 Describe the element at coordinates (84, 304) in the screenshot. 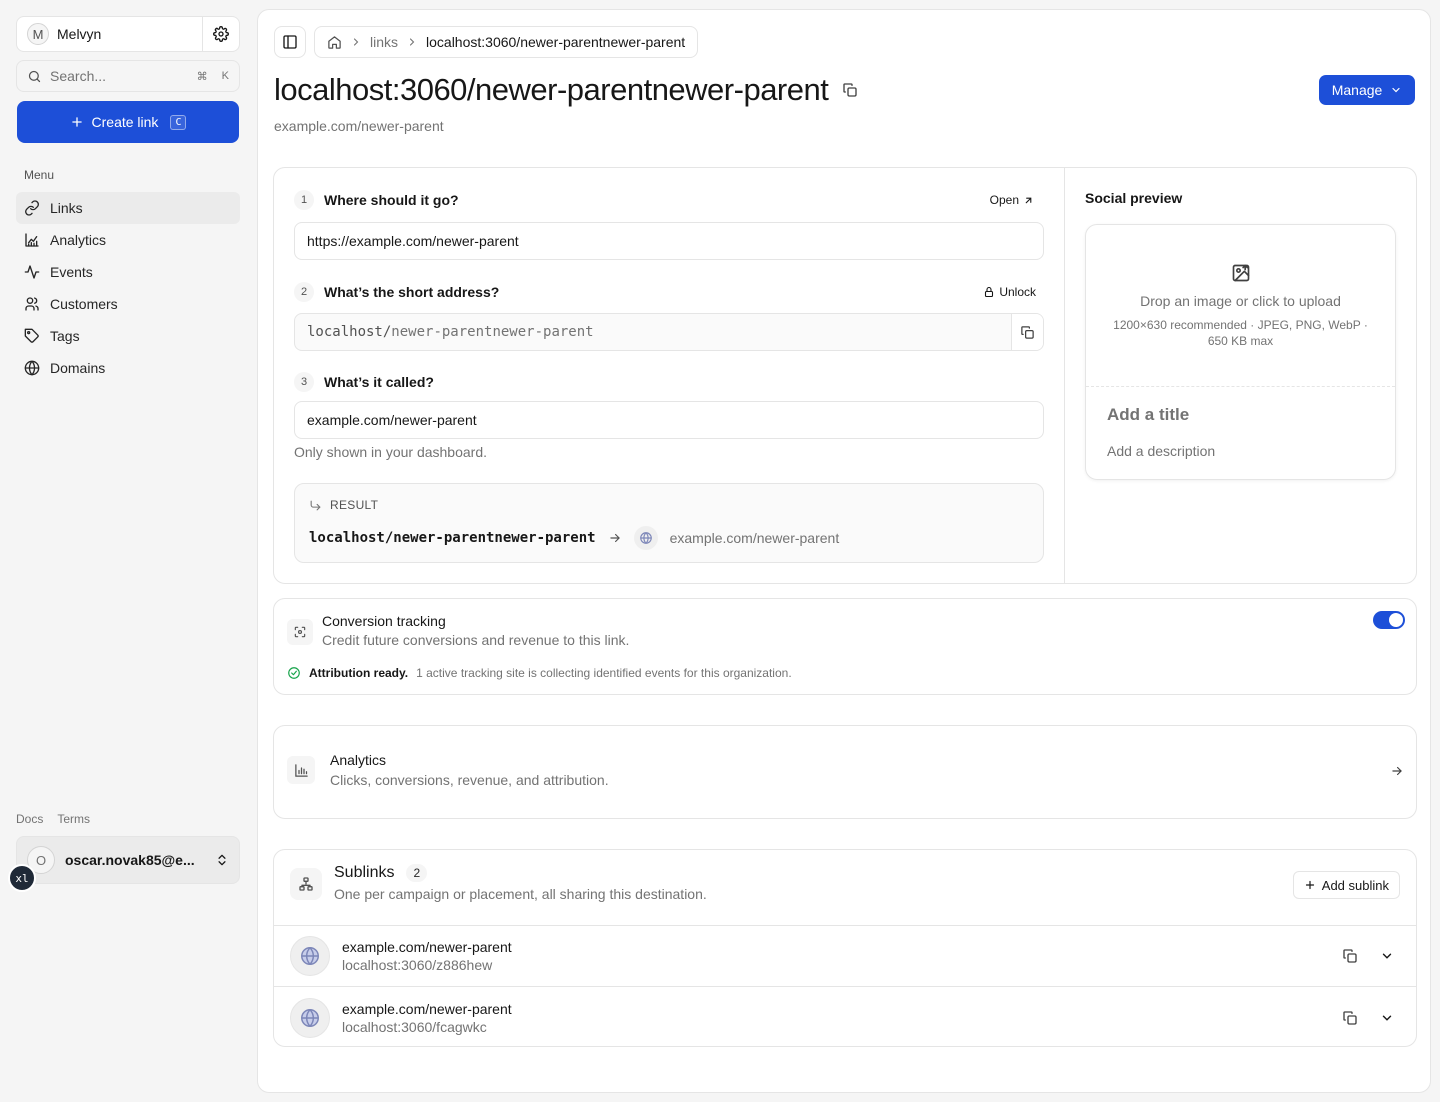

I see `sidebar-item-label: Customers` at that location.